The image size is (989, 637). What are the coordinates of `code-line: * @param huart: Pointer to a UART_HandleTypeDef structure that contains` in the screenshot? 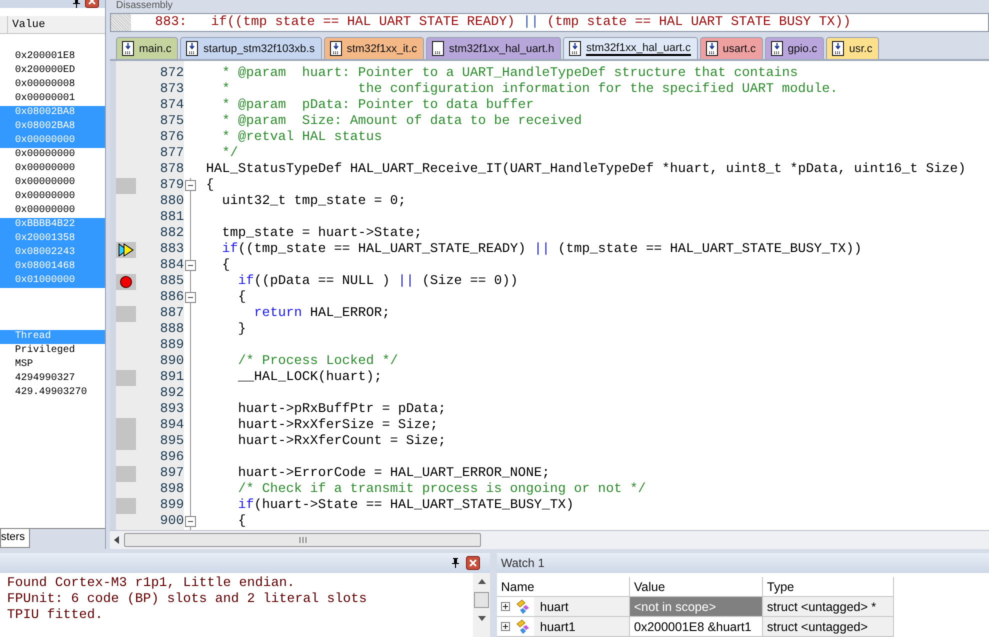 It's located at (509, 73).